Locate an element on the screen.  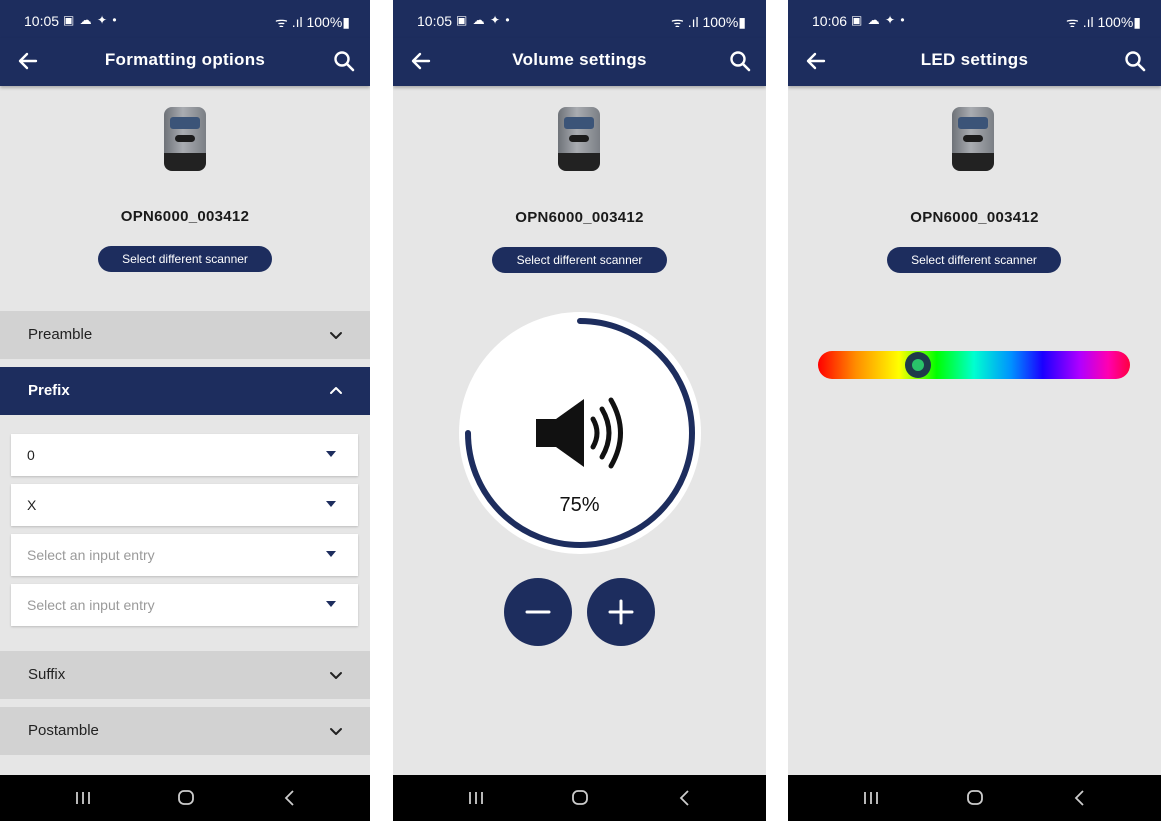
app-bar: Formatting options is located at coordinates (185, 62).